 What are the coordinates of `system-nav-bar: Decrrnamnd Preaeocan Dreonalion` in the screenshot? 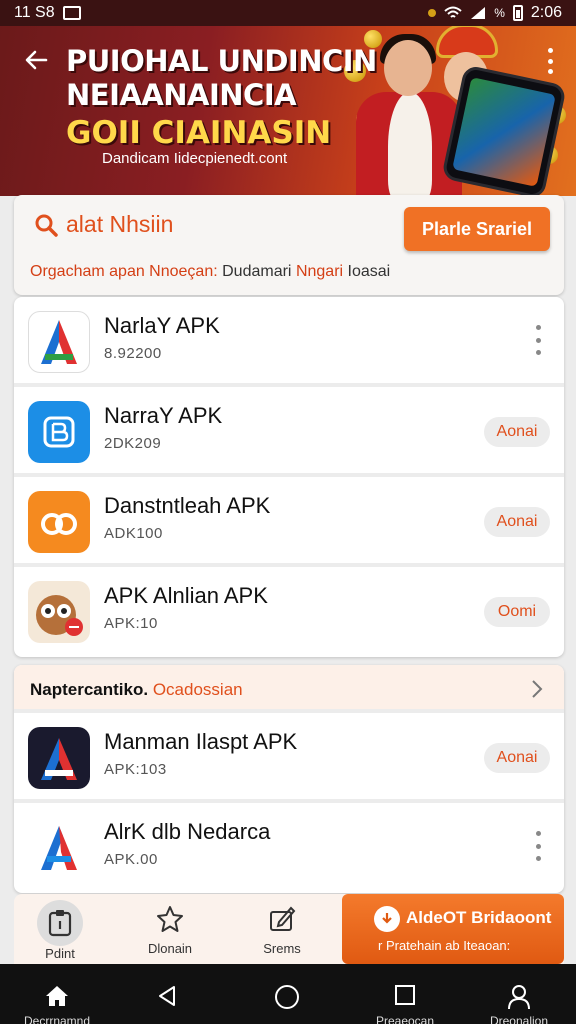 It's located at (288, 994).